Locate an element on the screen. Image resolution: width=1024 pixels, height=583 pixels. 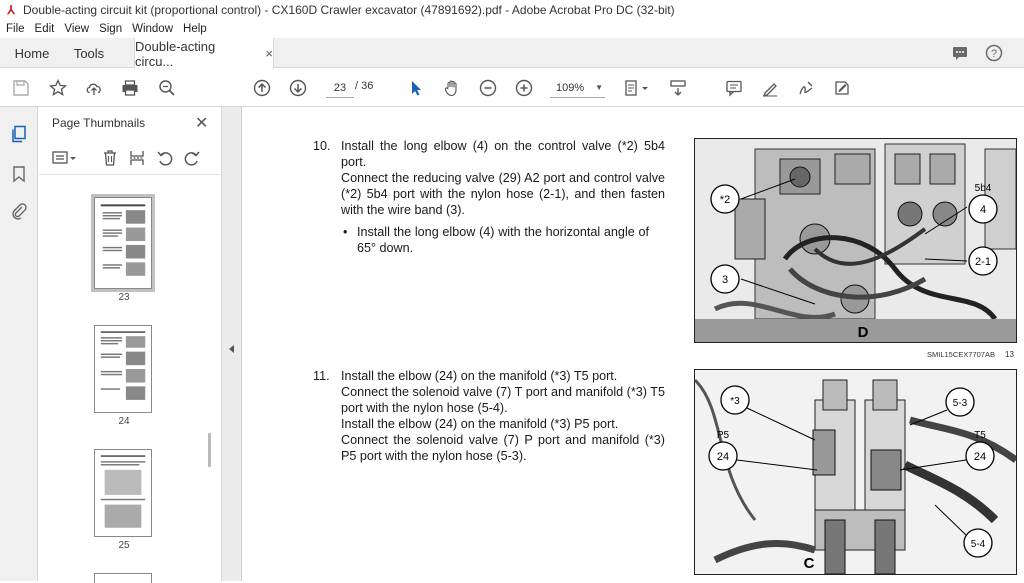
thumbnails-panel: Page Thumbnails ✕ 23 24 25 is located at coordinates (130, 345).